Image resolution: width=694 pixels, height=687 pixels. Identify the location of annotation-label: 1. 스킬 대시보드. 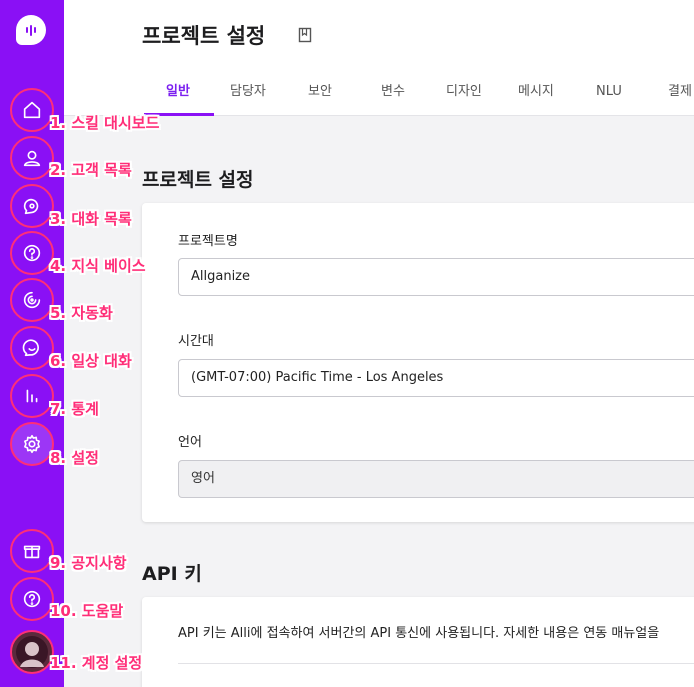
(105, 123).